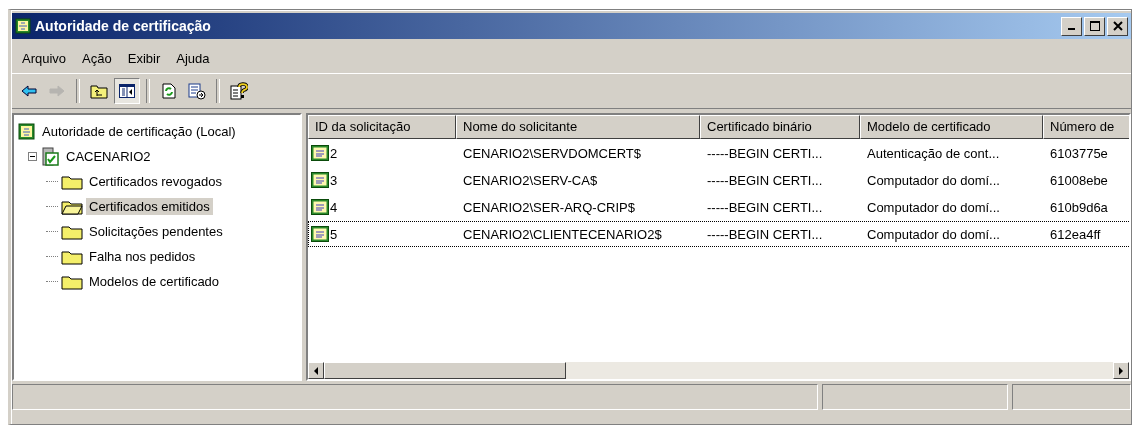  I want to click on help-icon, so click(239, 91).